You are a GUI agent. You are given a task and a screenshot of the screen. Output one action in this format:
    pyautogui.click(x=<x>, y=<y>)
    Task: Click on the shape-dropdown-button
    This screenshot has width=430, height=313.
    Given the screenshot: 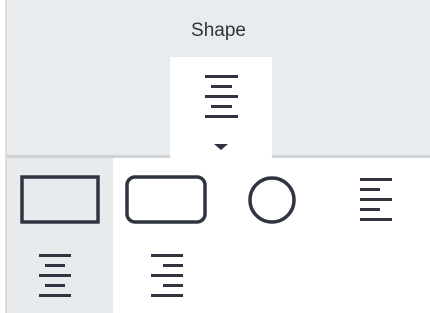 What is the action you would take?
    pyautogui.click(x=221, y=107)
    